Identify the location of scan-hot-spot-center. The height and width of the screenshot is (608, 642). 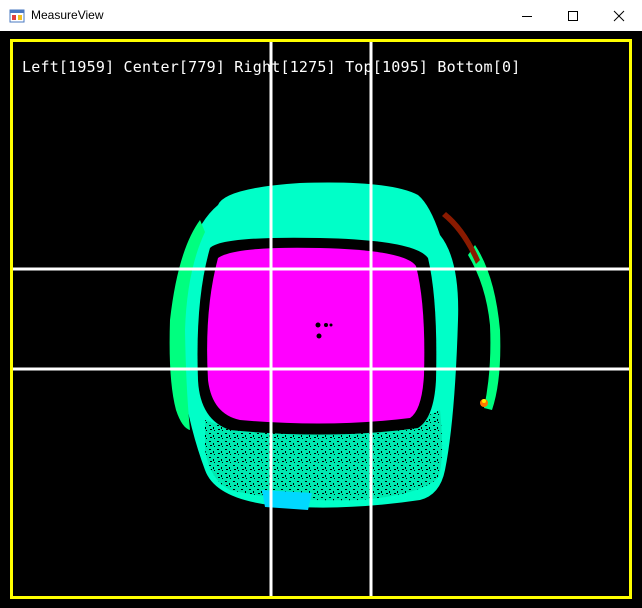
(484, 401).